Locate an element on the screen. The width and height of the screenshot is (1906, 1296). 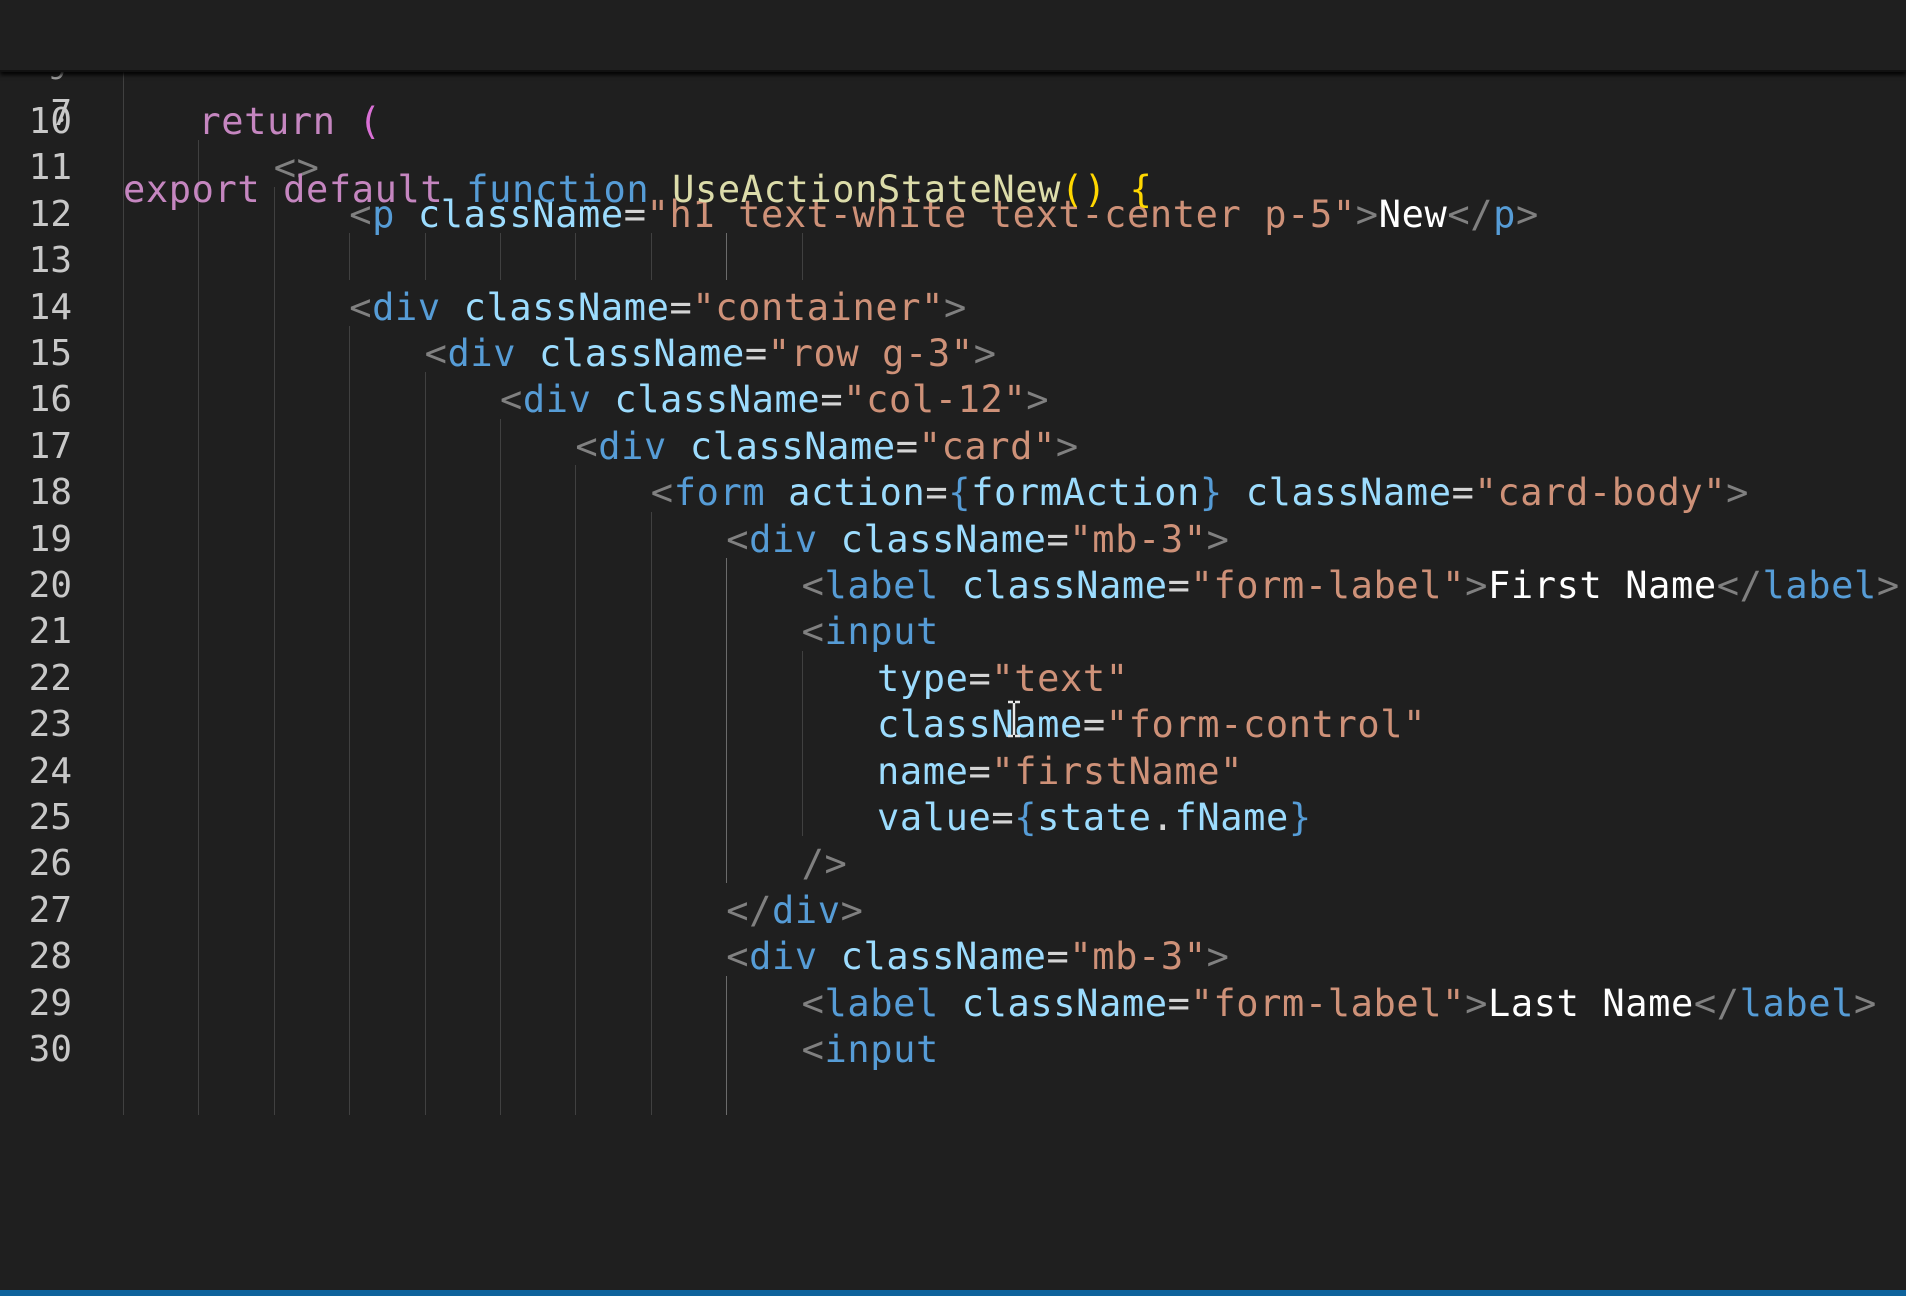
code-token: "form-label" is located at coordinates (1328, 1003).